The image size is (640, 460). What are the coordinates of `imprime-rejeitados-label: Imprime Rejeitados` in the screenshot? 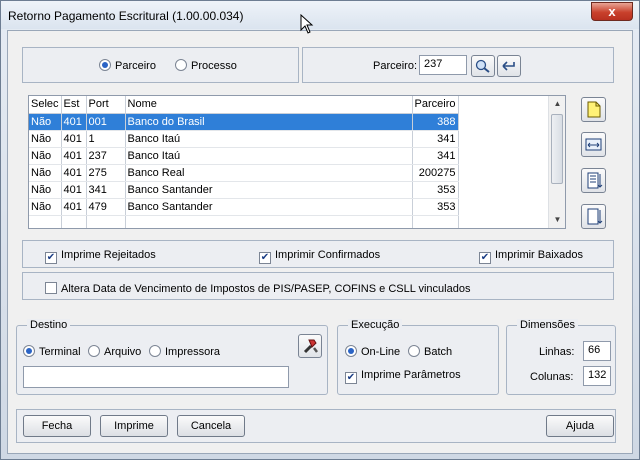 It's located at (108, 255).